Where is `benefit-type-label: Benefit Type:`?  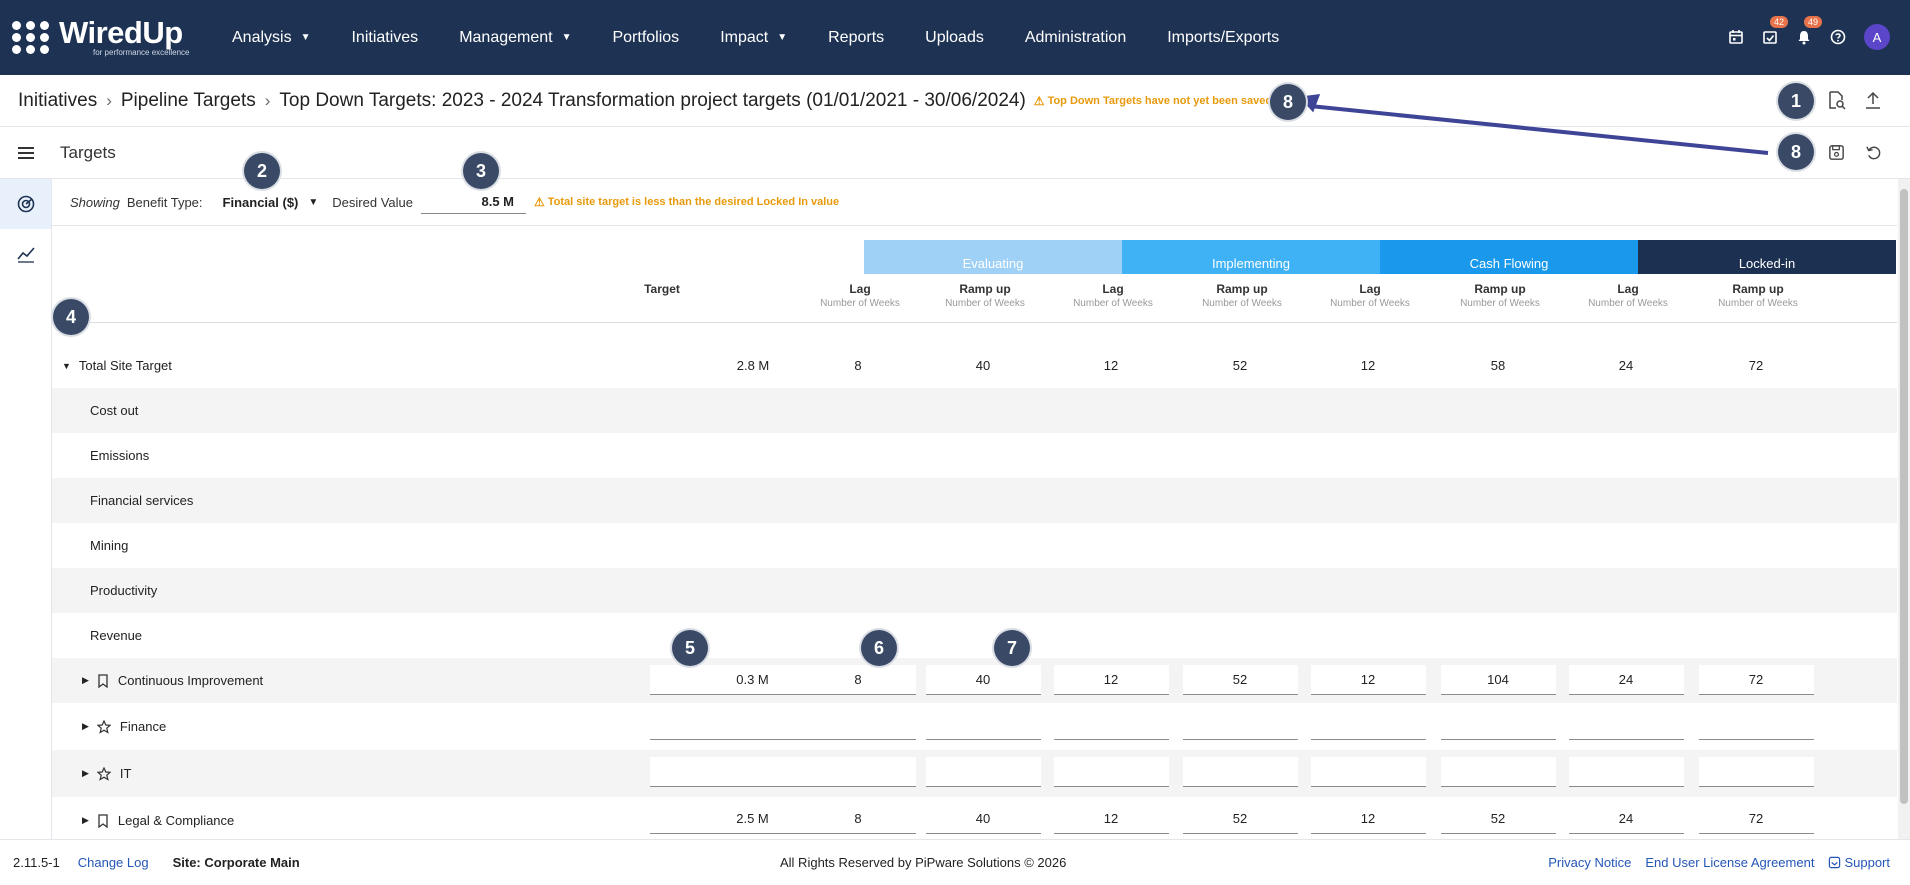 benefit-type-label: Benefit Type: is located at coordinates (164, 202).